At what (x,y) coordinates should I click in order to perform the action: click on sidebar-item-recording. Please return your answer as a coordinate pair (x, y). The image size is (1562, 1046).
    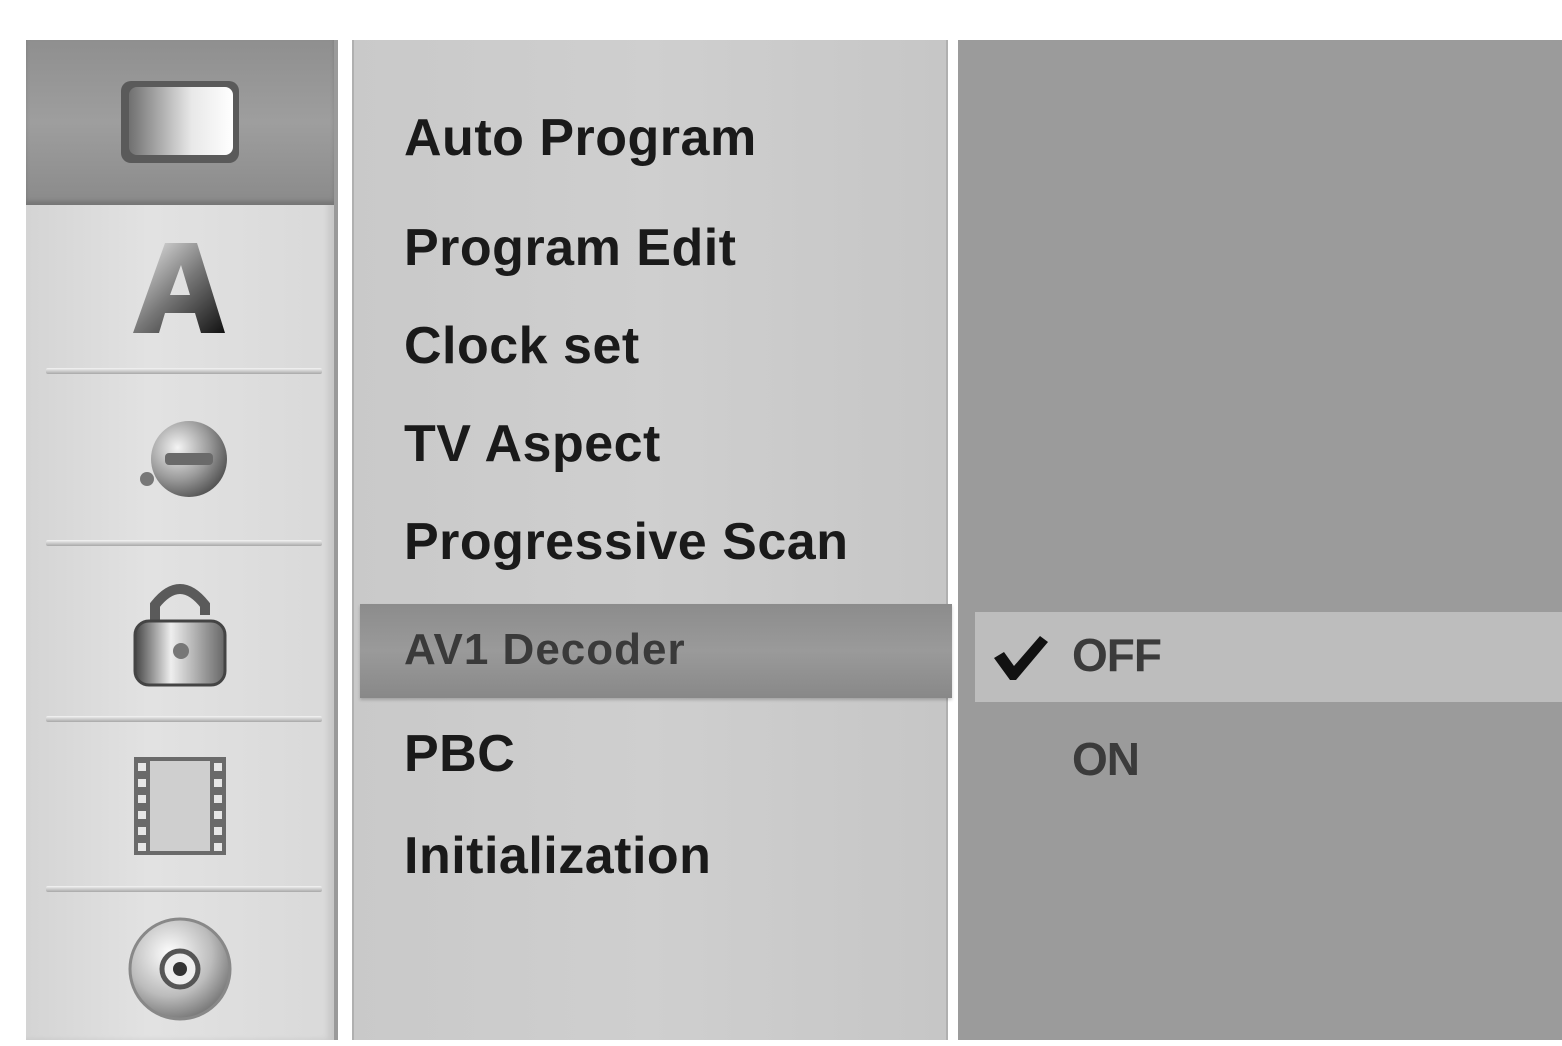
    Looking at the image, I should click on (180, 806).